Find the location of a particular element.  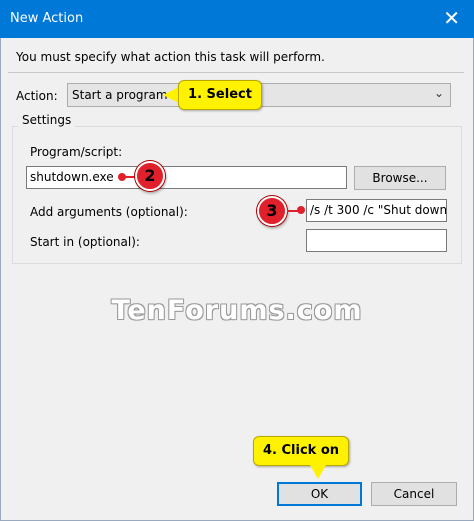

callout-select: 1. Select is located at coordinates (220, 95).